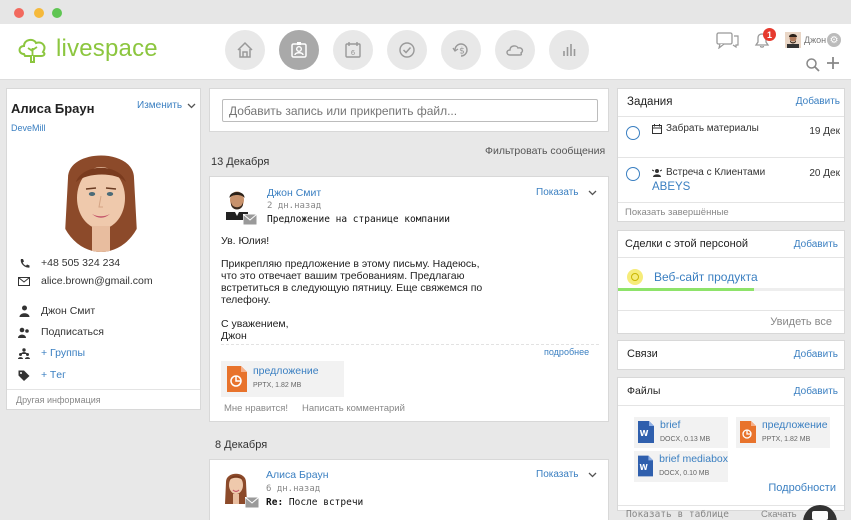  Describe the element at coordinates (39, 13) in the screenshot. I see `minimize-window-button` at that location.